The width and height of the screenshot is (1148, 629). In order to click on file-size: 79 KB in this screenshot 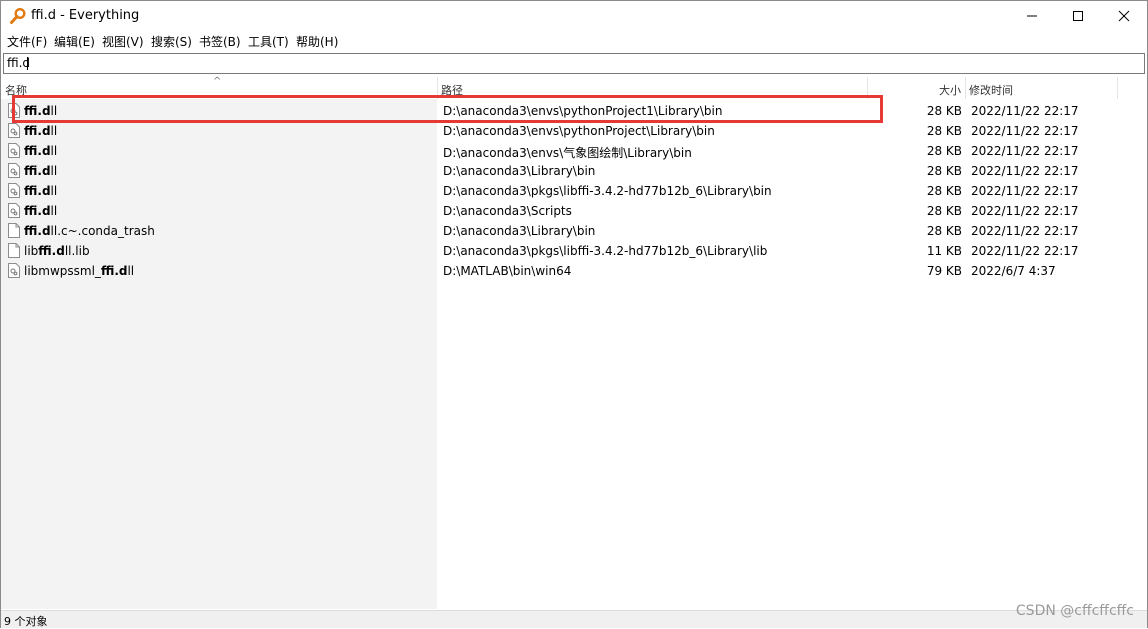, I will do `click(944, 271)`.